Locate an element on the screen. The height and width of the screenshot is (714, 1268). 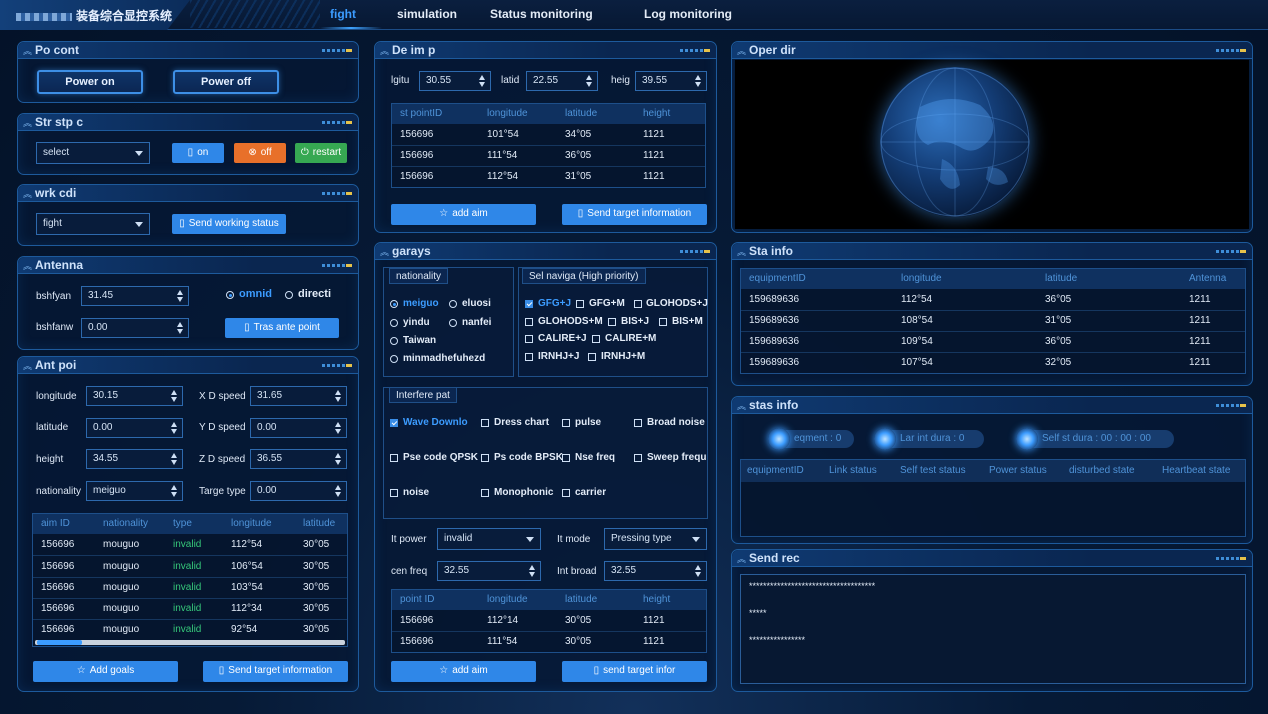
height-input: 34.55 is located at coordinates (134, 459).